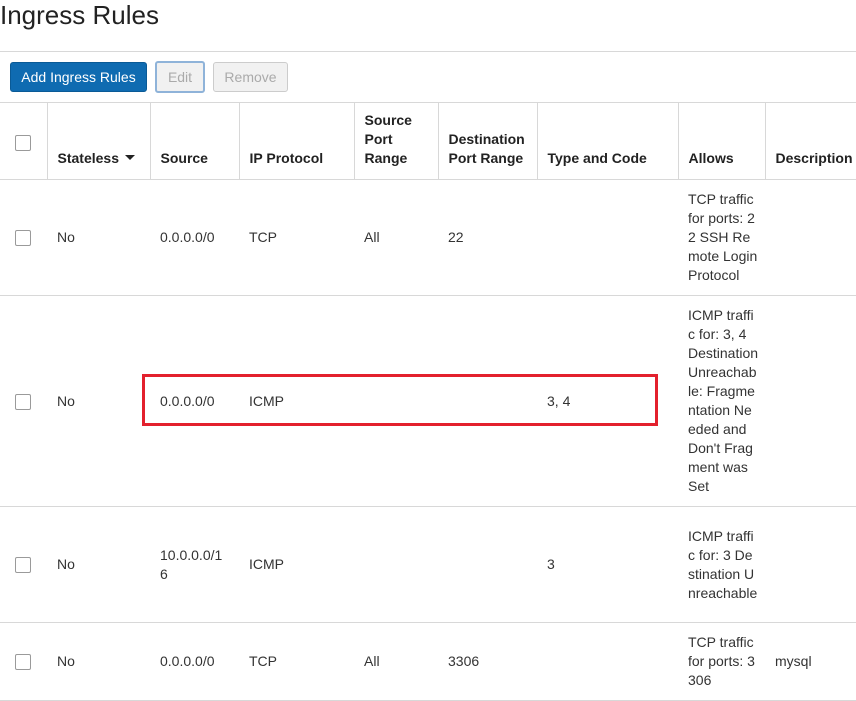 The image size is (856, 701). What do you see at coordinates (194, 141) in the screenshot?
I see `column-header-source: Source` at bounding box center [194, 141].